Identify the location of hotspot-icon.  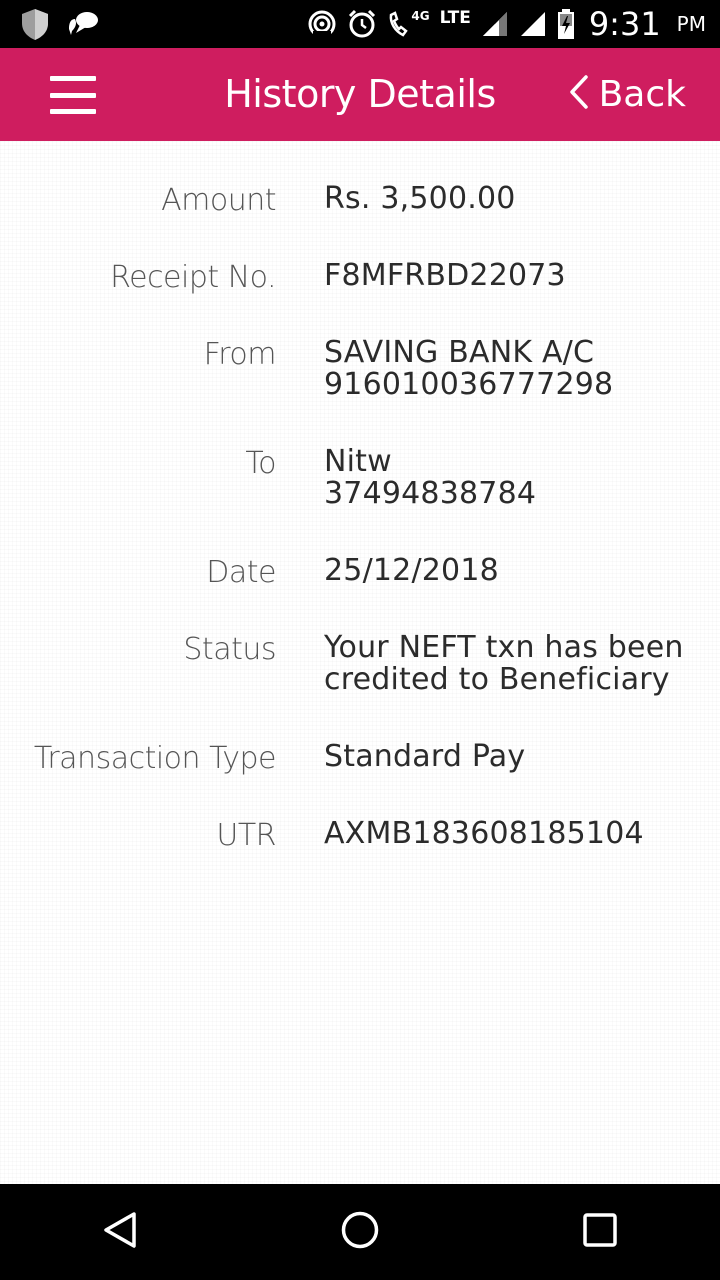
(322, 24).